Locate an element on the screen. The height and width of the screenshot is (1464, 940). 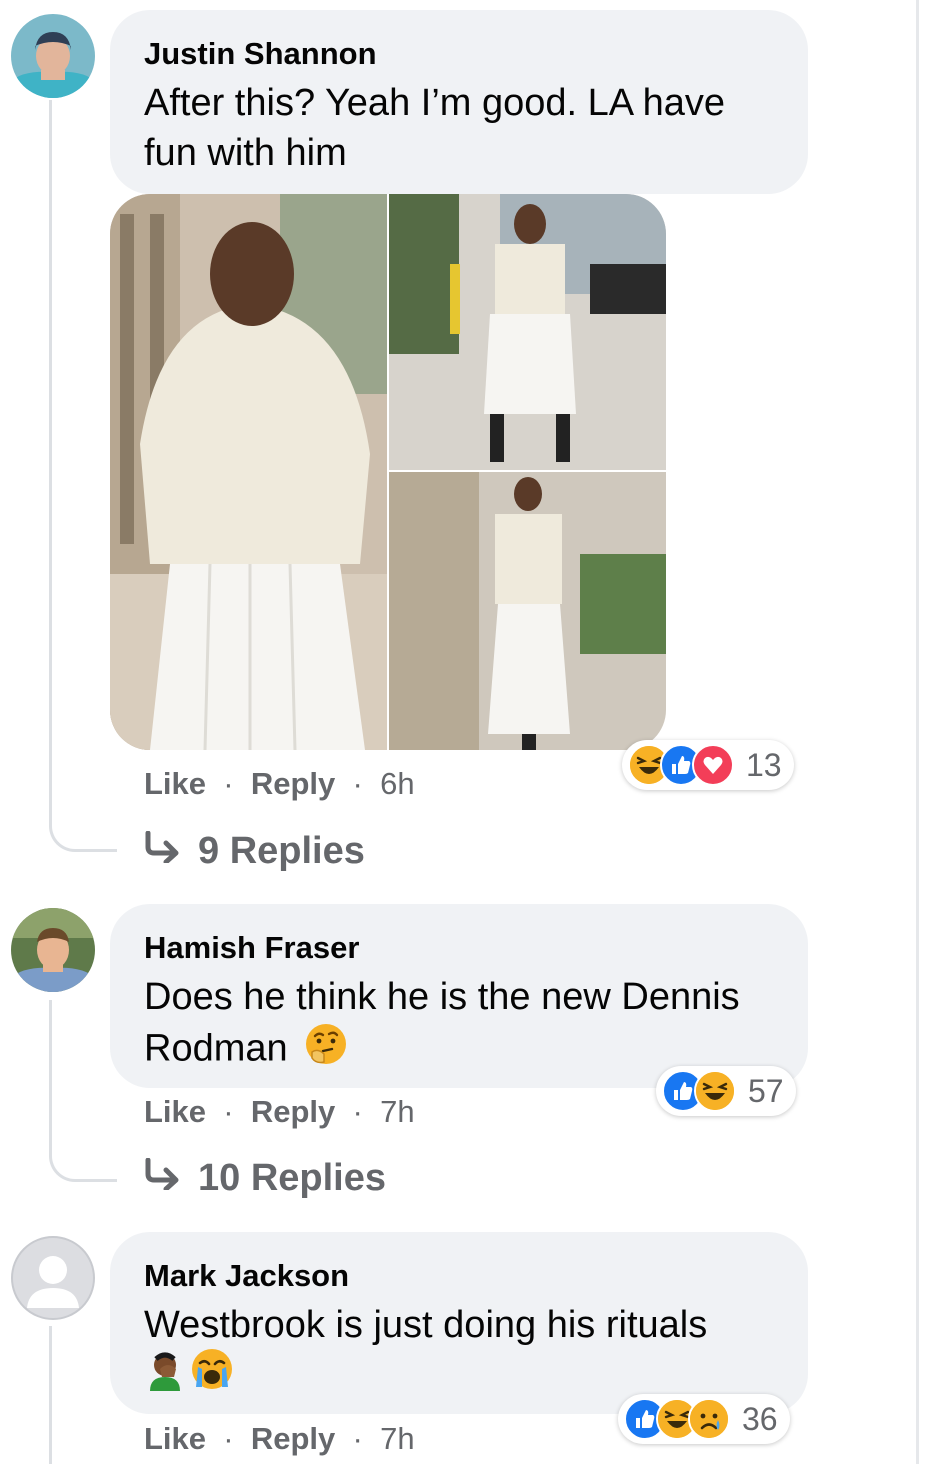
crying-face-icon is located at coordinates (212, 1375).